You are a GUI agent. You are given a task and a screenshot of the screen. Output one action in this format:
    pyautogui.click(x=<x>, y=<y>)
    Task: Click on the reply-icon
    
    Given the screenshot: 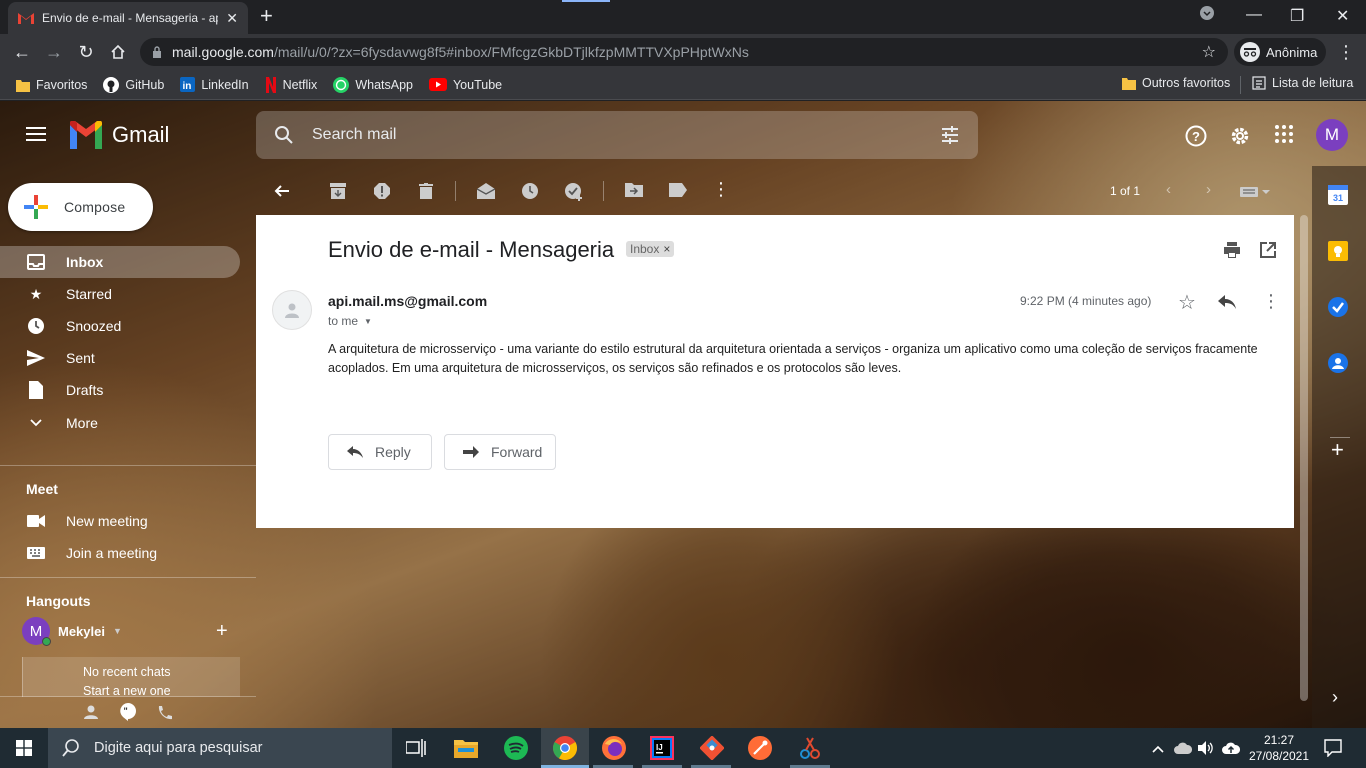 What is the action you would take?
    pyautogui.click(x=1227, y=302)
    